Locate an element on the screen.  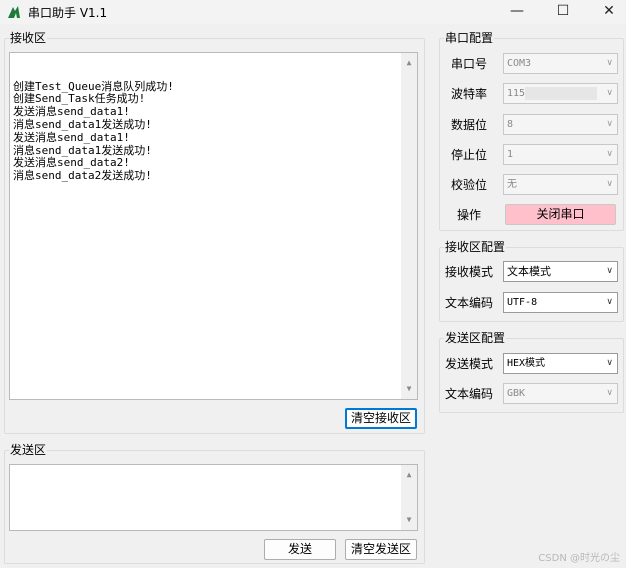
receive-config-title: 接收区配置 is located at coordinates (475, 247).